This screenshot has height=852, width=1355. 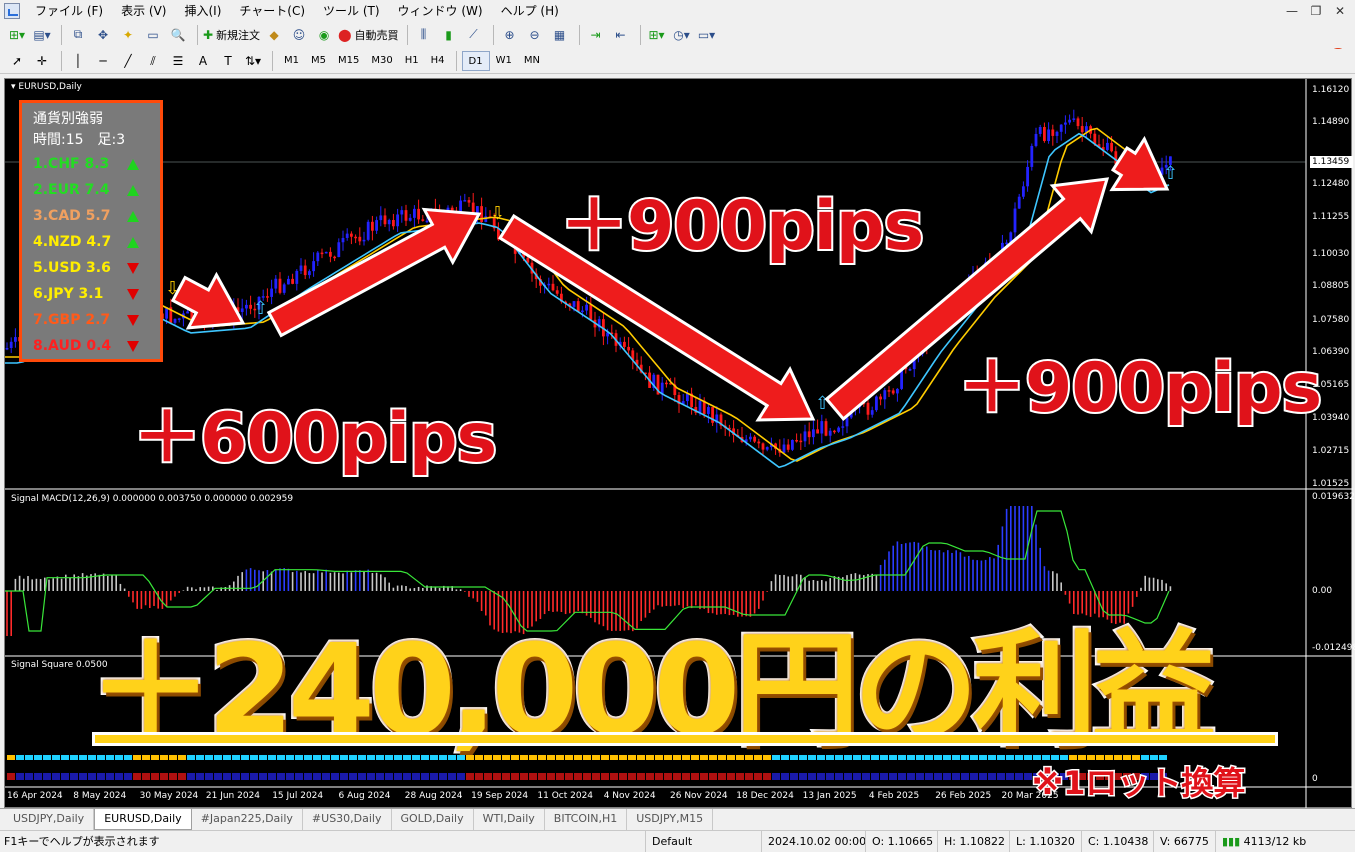 I want to click on candle-chart-icon: ▮, so click(x=449, y=35).